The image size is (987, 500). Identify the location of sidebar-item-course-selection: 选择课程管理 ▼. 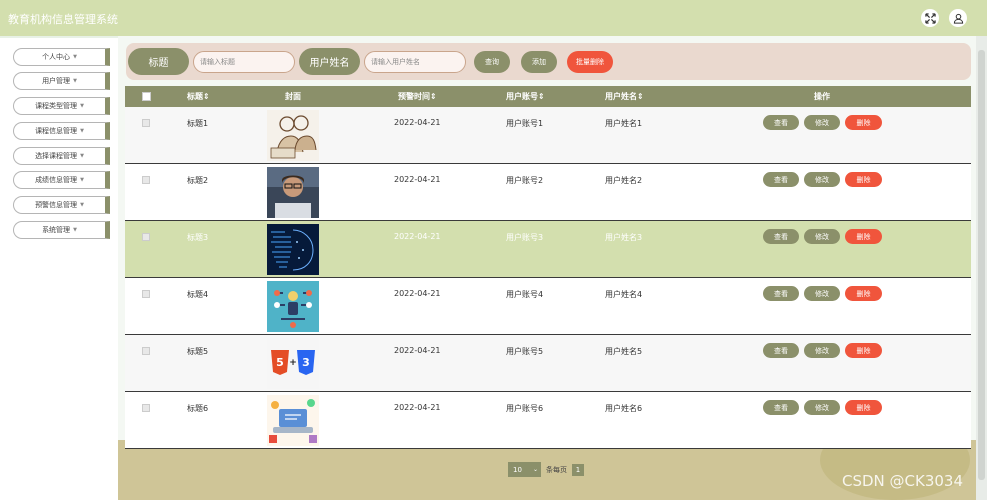
(61, 156).